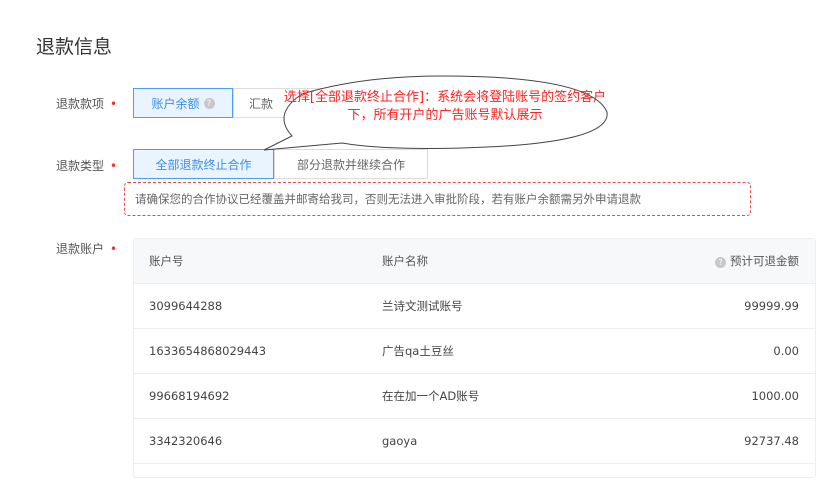 Image resolution: width=837 pixels, height=495 pixels. What do you see at coordinates (775, 396) in the screenshot?
I see `refundable-amount: 1000.00` at bounding box center [775, 396].